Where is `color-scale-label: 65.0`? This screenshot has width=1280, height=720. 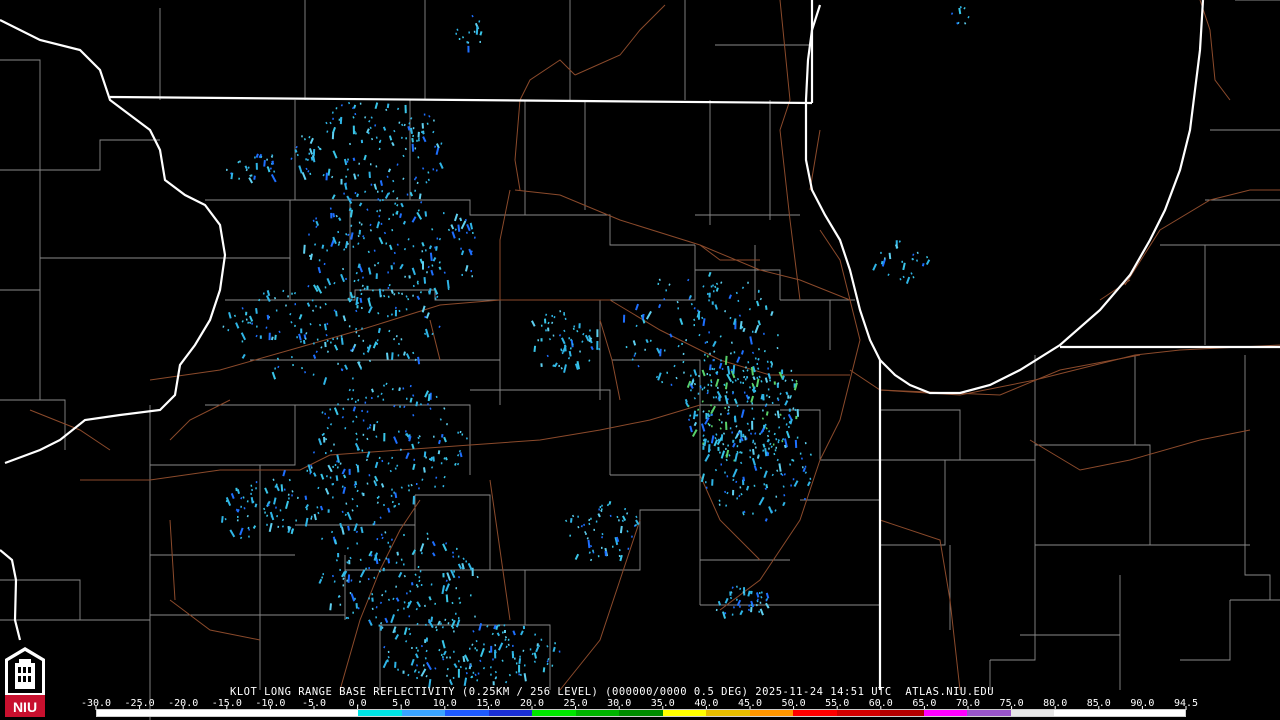 color-scale-label: 65.0 is located at coordinates (924, 703).